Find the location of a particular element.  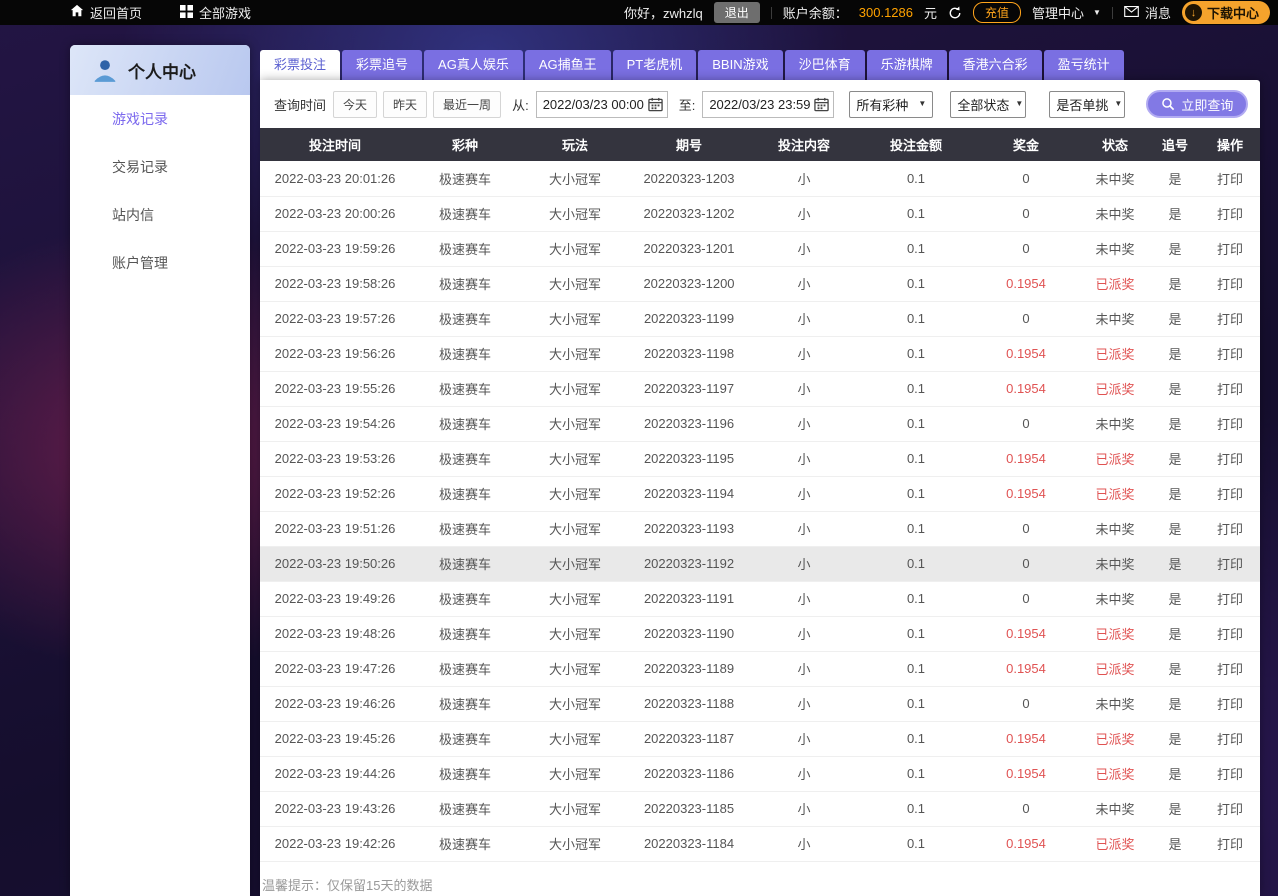

to-date-input: 2022/03/23 23:59 is located at coordinates (768, 104).